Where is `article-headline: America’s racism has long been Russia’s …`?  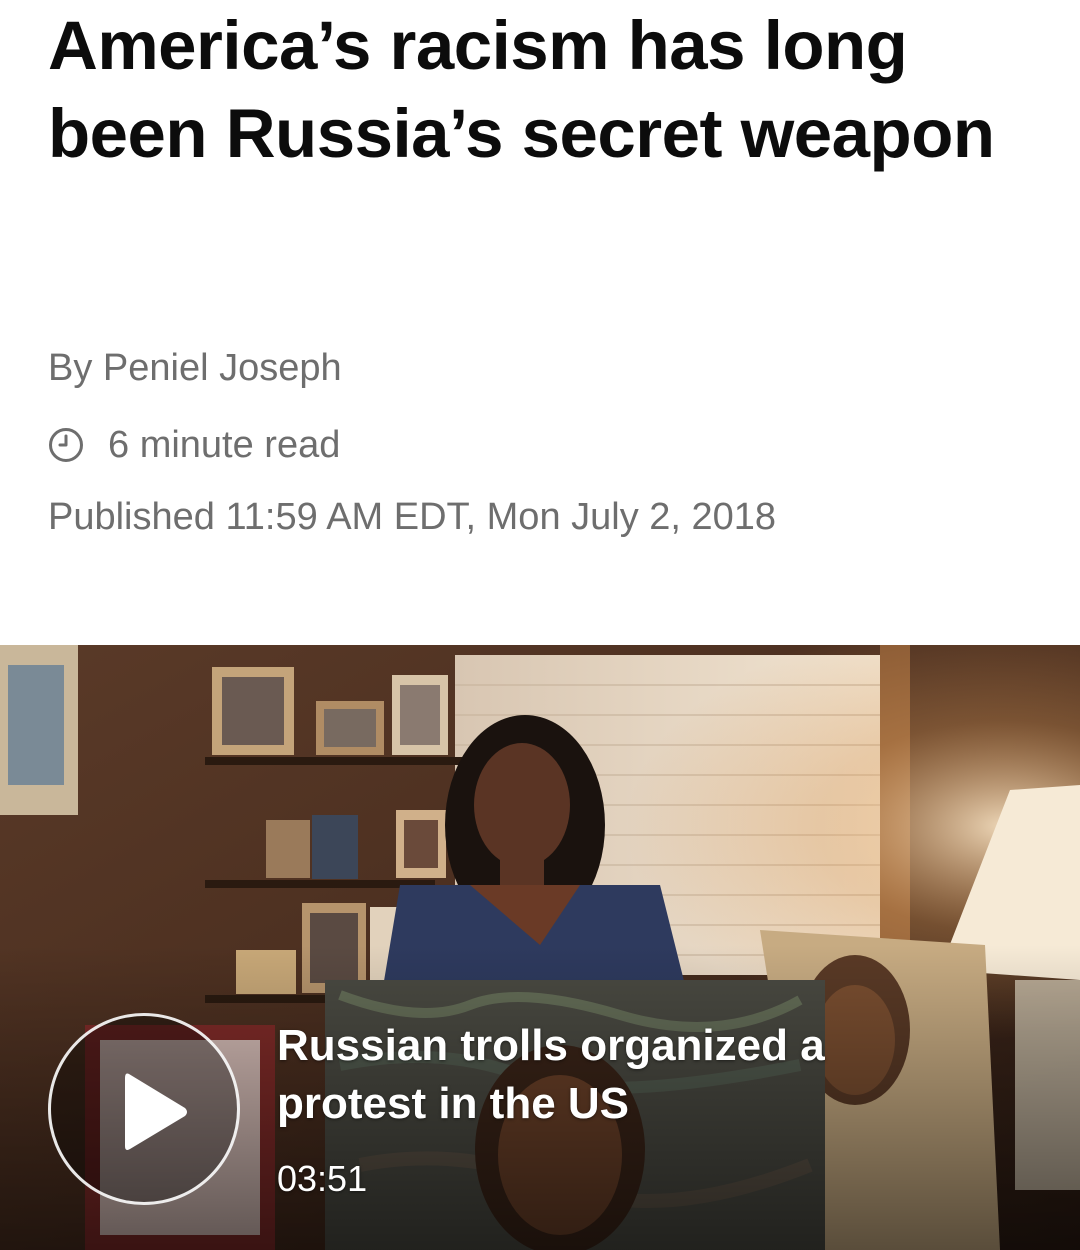
article-headline: America’s racism has long been Russia’s … is located at coordinates (521, 89).